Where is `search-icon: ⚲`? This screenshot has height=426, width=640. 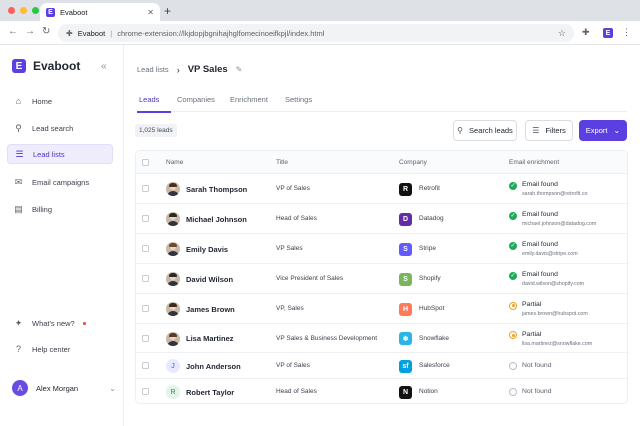
search-icon: ⚲ is located at coordinates (18, 127).